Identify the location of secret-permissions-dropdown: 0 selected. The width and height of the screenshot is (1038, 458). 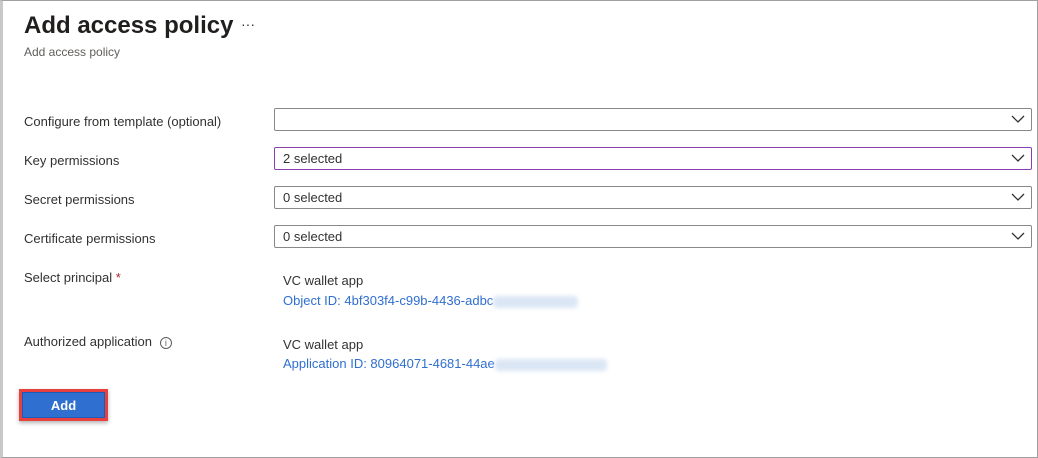
(653, 197).